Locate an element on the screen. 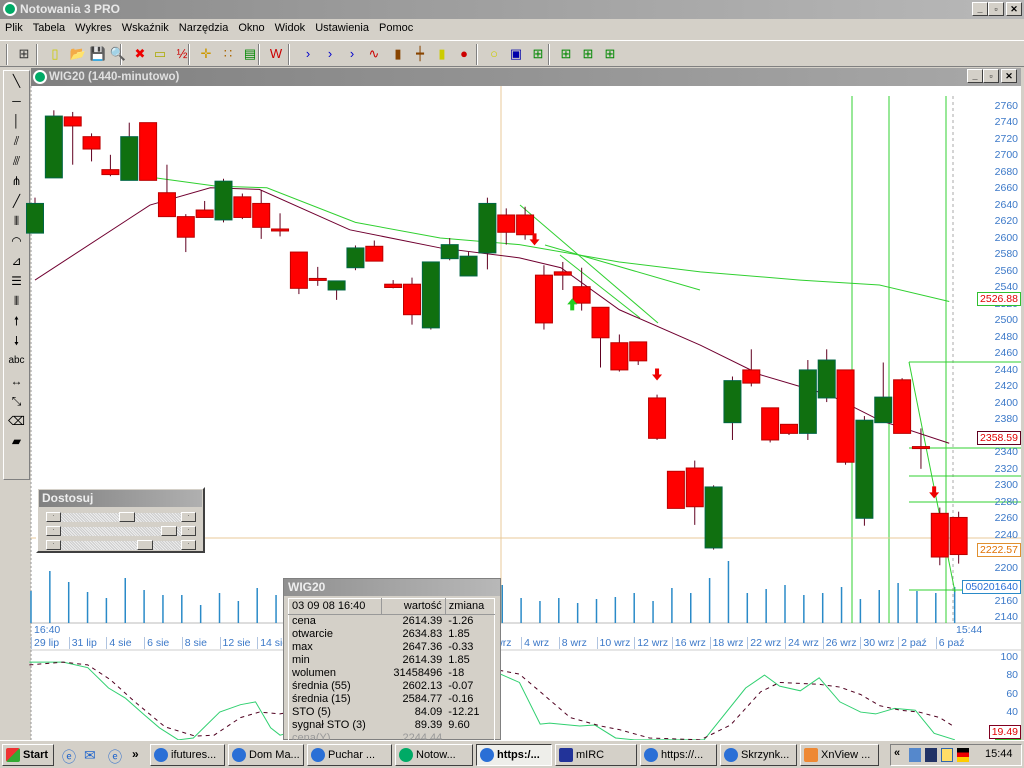 The image size is (1024, 768). quicklaunch-outlook-icon: ✉ is located at coordinates (90, 755).